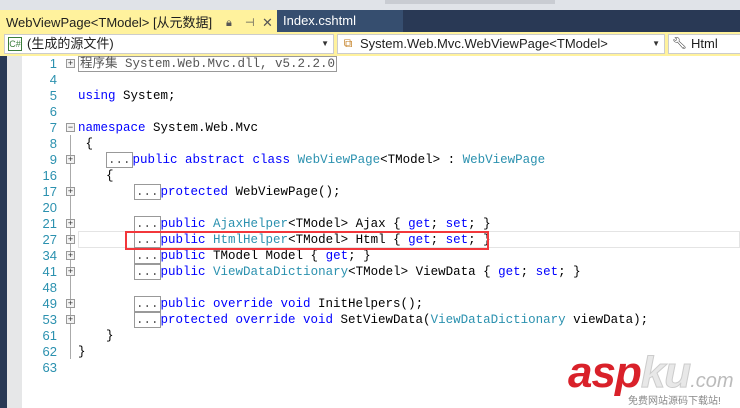  What do you see at coordinates (373, 288) in the screenshot?
I see `code-line: 48` at bounding box center [373, 288].